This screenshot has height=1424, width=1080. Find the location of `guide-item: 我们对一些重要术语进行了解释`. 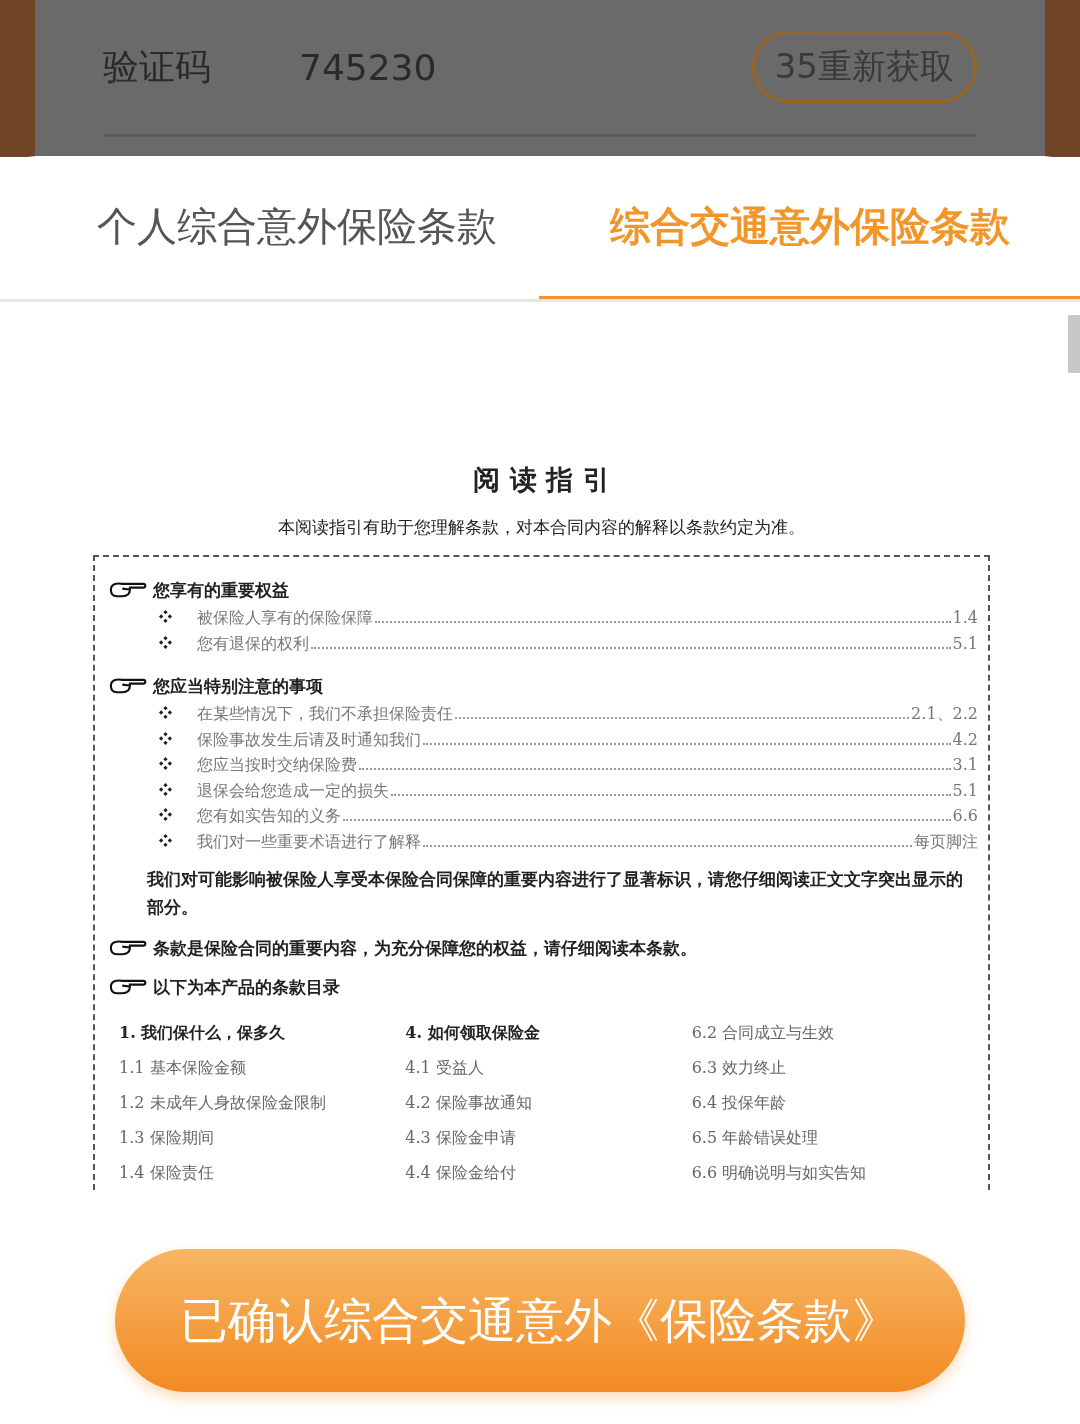

guide-item: 我们对一些重要术语进行了解释 is located at coordinates (309, 842).